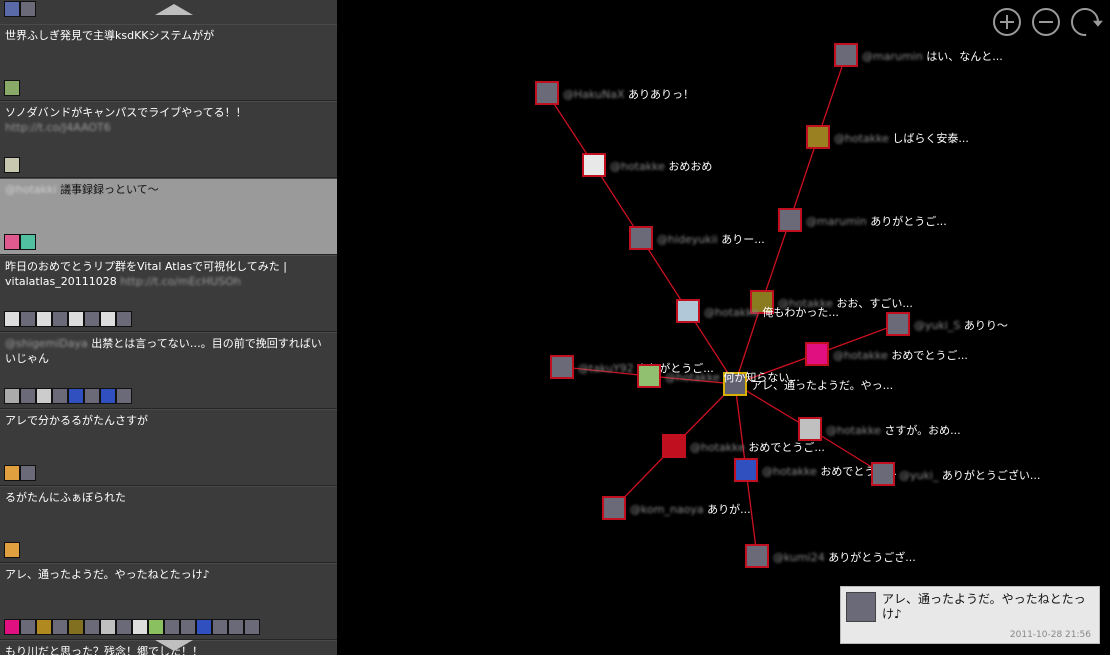 The image size is (1110, 655). What do you see at coordinates (1046, 22) in the screenshot?
I see `zoom-out-icon` at bounding box center [1046, 22].